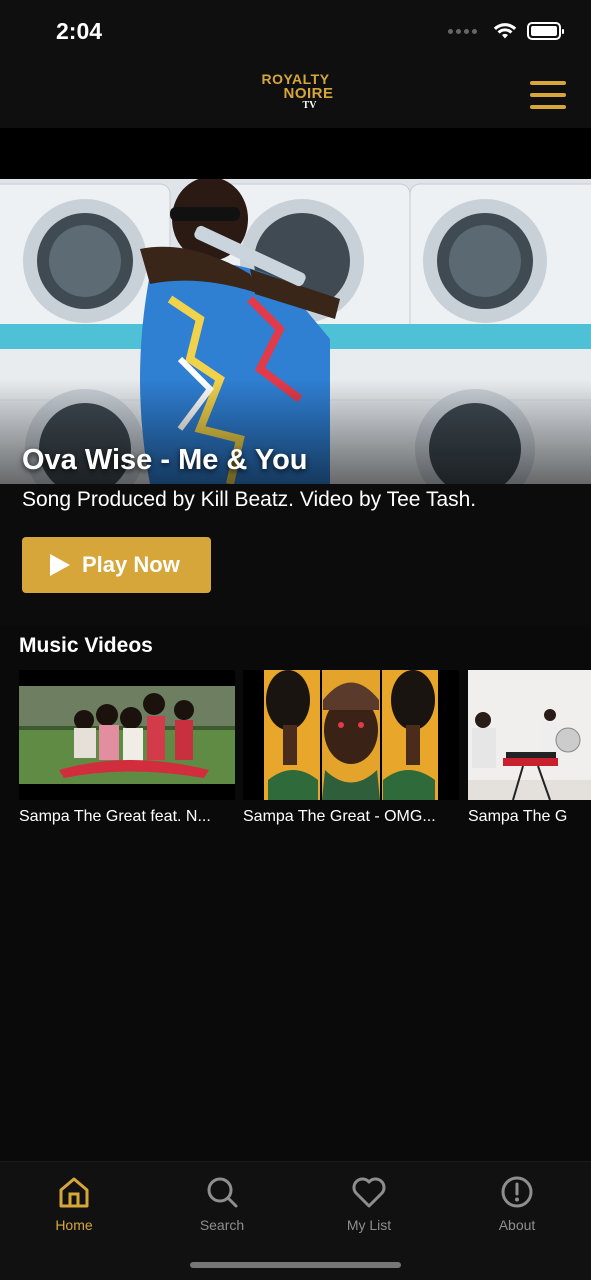  Describe the element at coordinates (86, 645) in the screenshot. I see `section-title: Music Videos` at that location.